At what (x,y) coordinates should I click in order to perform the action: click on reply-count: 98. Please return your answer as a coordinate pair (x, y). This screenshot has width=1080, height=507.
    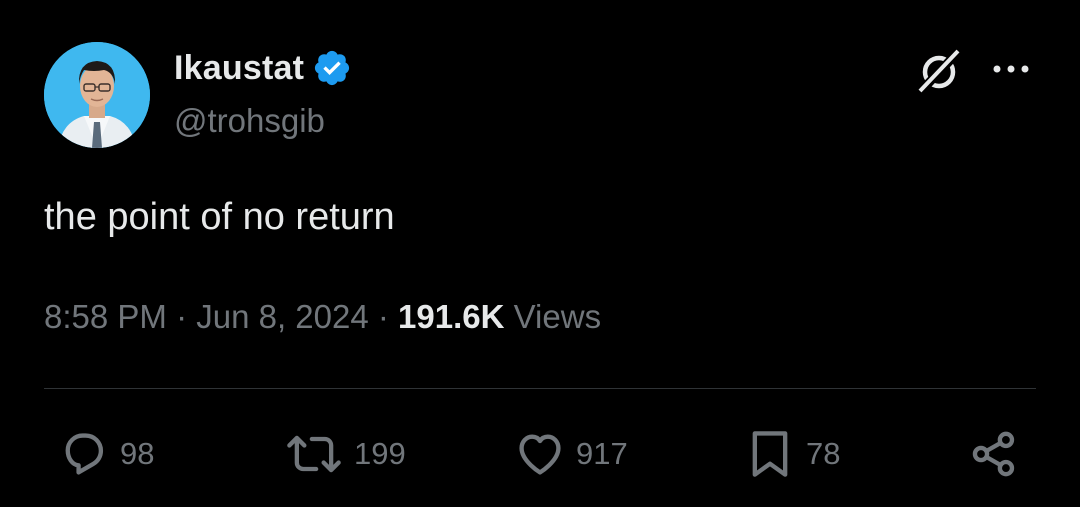
    Looking at the image, I should click on (137, 453).